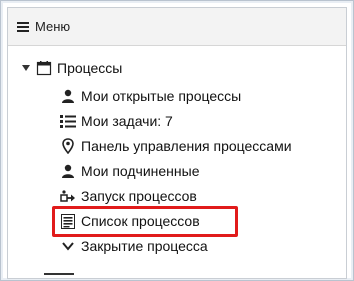 Image resolution: width=354 pixels, height=281 pixels. What do you see at coordinates (26, 68) in the screenshot?
I see `expand-caret-icon` at bounding box center [26, 68].